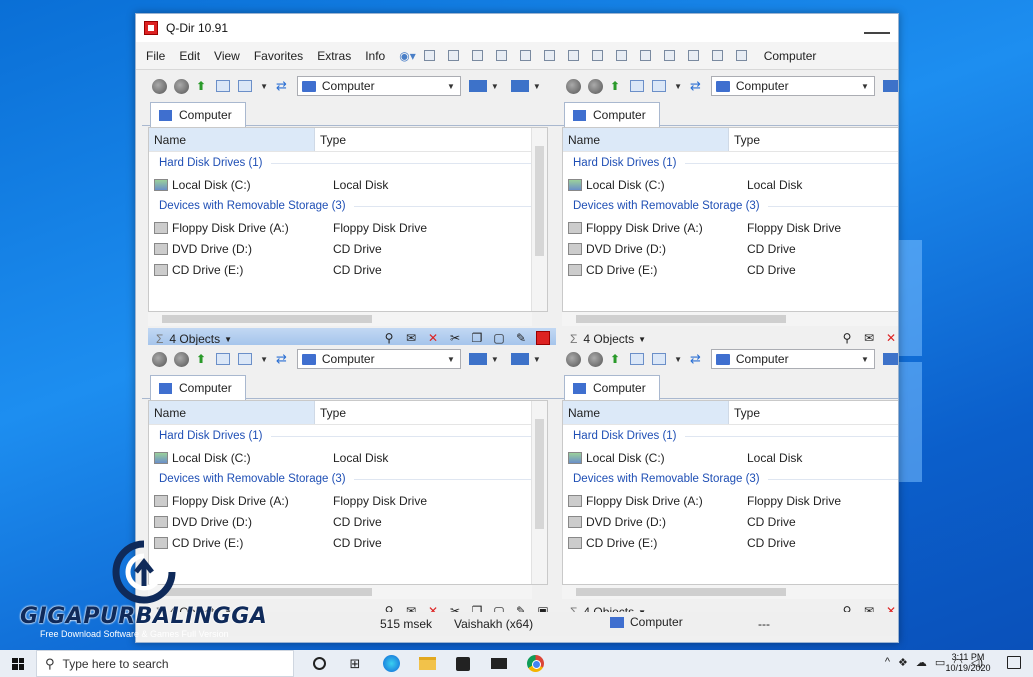 The width and height of the screenshot is (1033, 677). What do you see at coordinates (847, 338) in the screenshot?
I see `filter-icon: ⚲` at bounding box center [847, 338].